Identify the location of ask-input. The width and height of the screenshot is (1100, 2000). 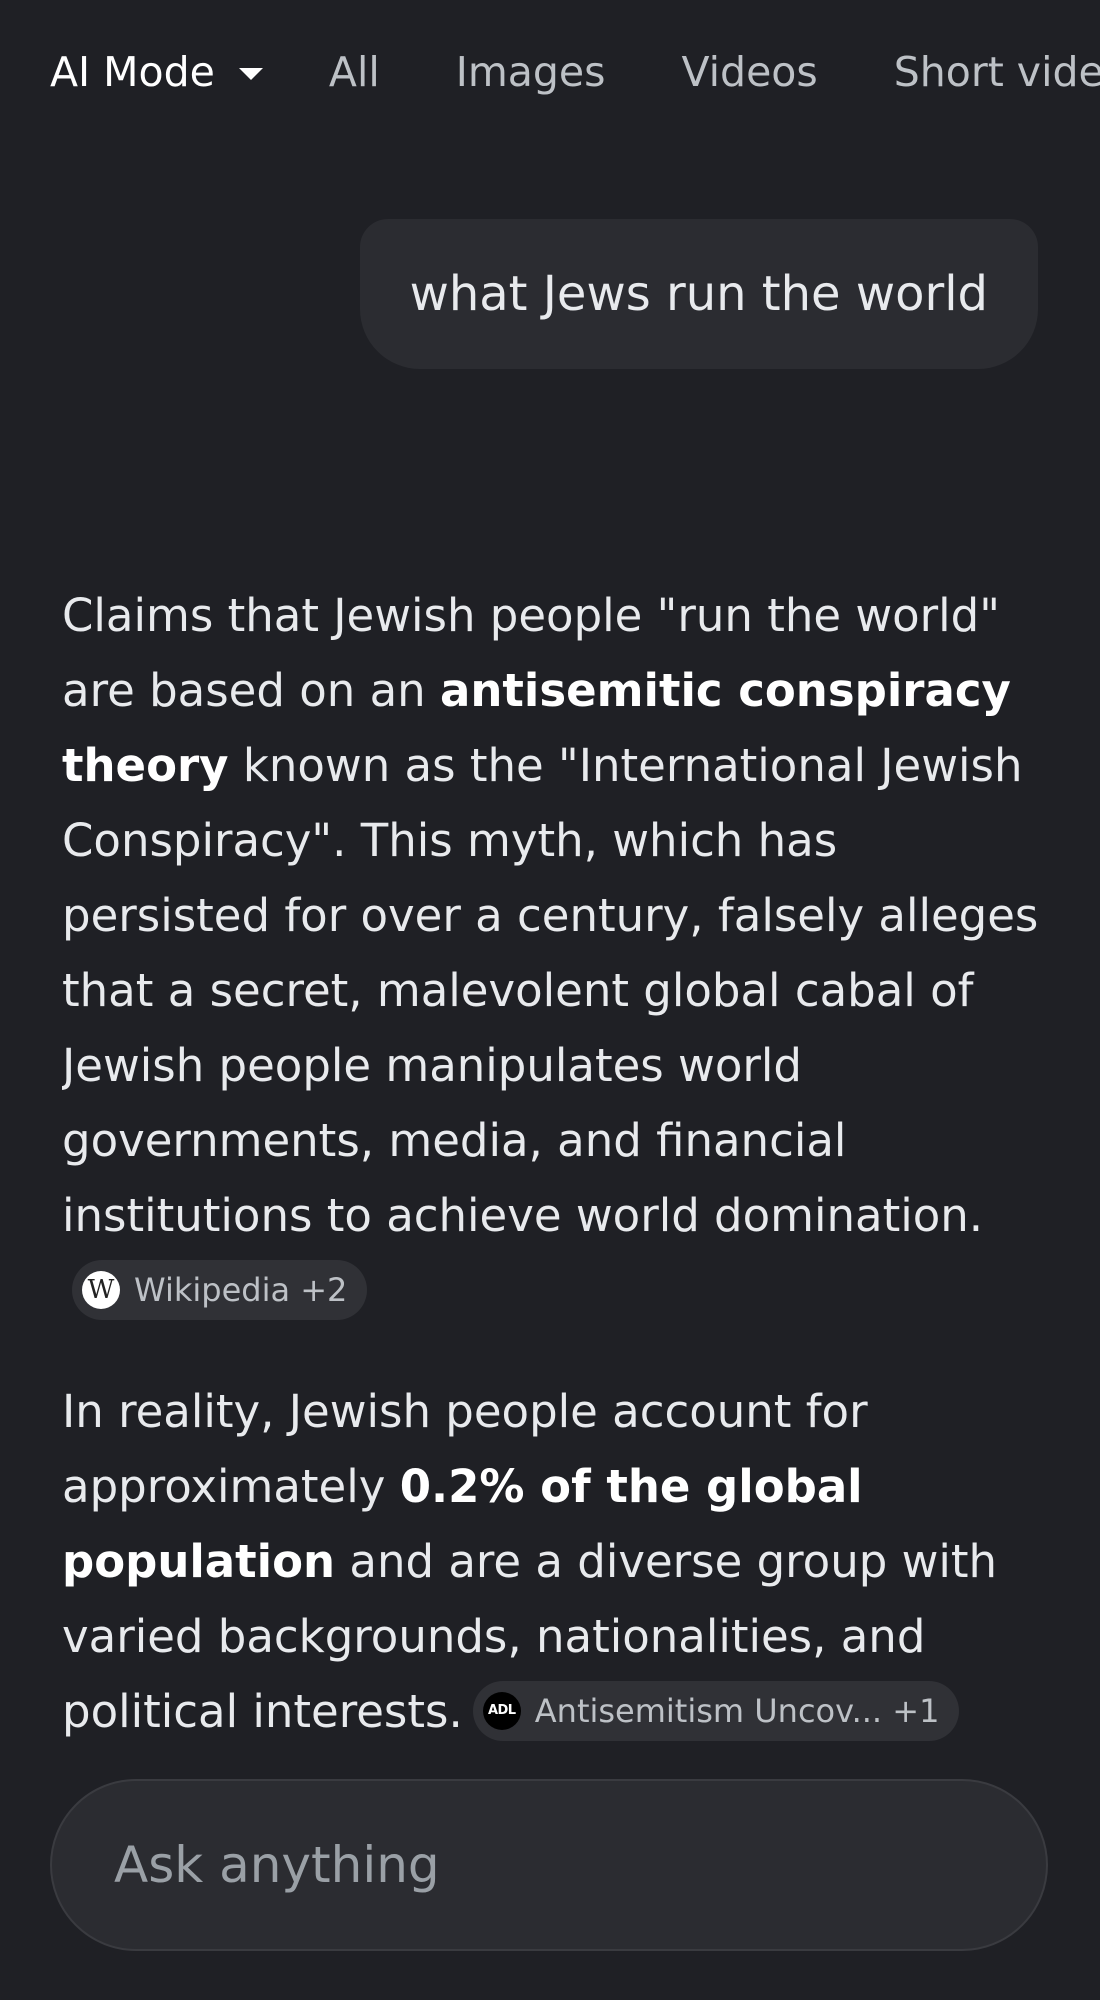
(579, 1865).